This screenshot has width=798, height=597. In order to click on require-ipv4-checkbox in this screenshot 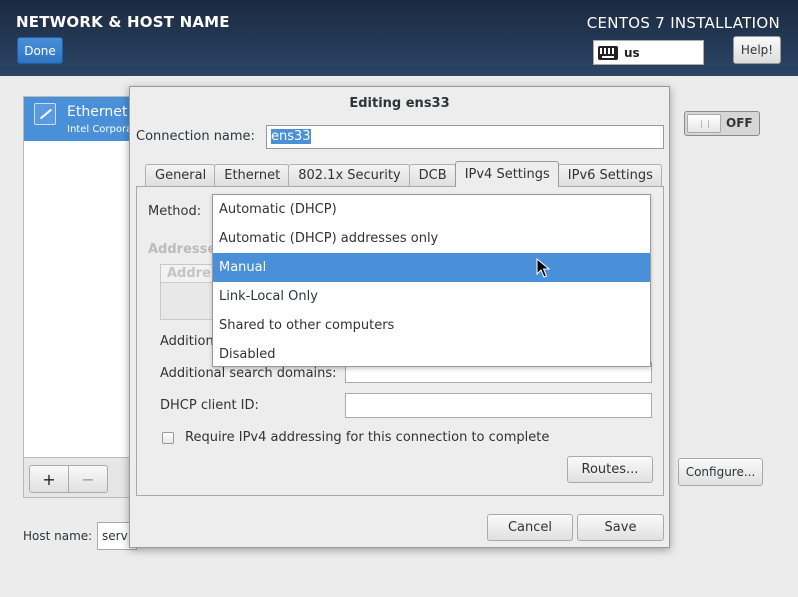, I will do `click(168, 438)`.